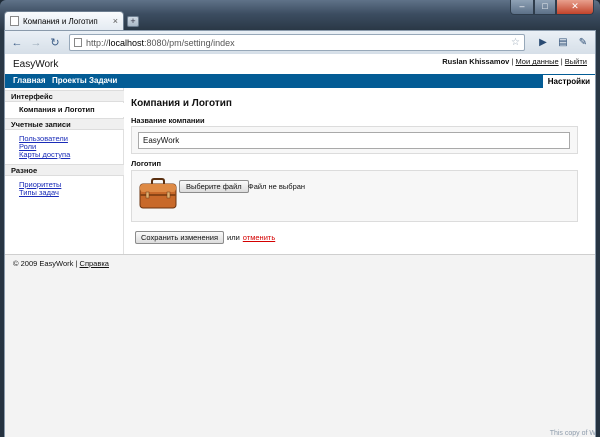 Image resolution: width=600 pixels, height=437 pixels. Describe the element at coordinates (146, 163) in the screenshot. I see `logo-label: Логотип` at that location.